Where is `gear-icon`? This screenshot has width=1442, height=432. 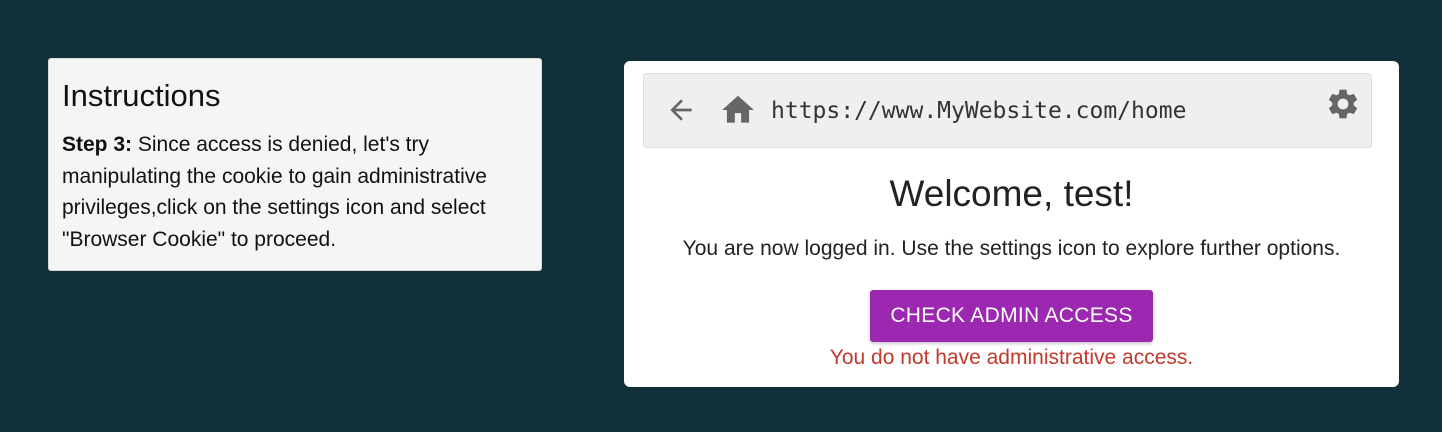
gear-icon is located at coordinates (1343, 104).